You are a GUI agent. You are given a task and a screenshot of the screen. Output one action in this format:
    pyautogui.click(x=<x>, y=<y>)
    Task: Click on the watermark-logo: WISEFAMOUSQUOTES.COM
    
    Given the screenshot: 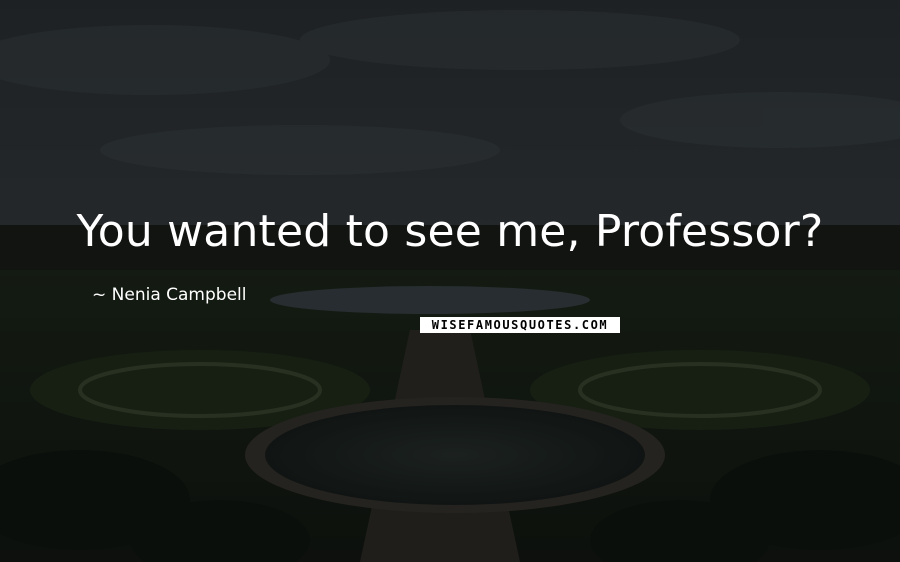 What is the action you would take?
    pyautogui.click(x=520, y=325)
    